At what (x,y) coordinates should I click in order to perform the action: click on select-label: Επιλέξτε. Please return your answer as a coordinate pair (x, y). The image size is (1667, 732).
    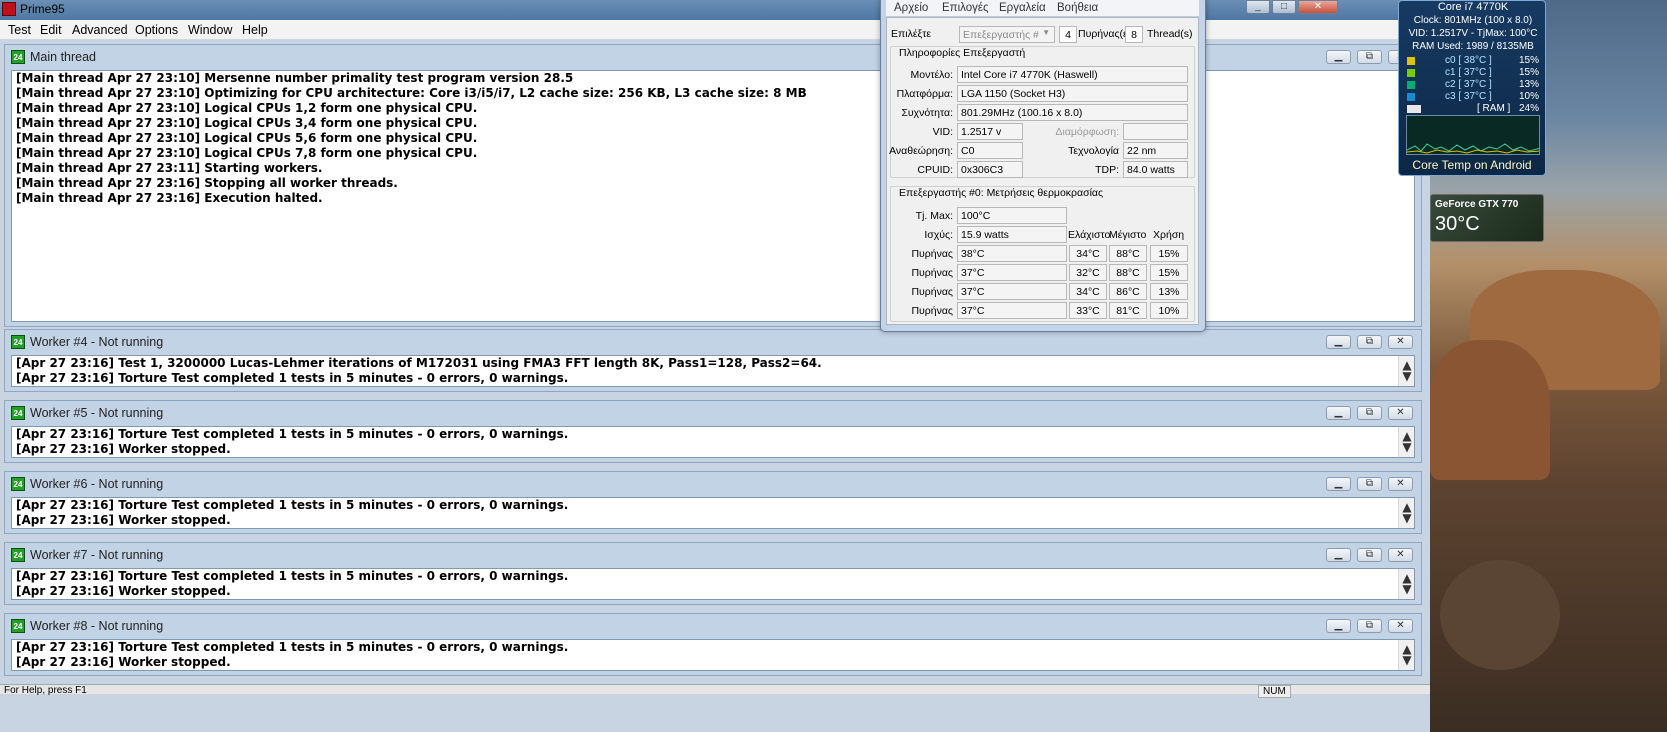
    Looking at the image, I should click on (911, 34).